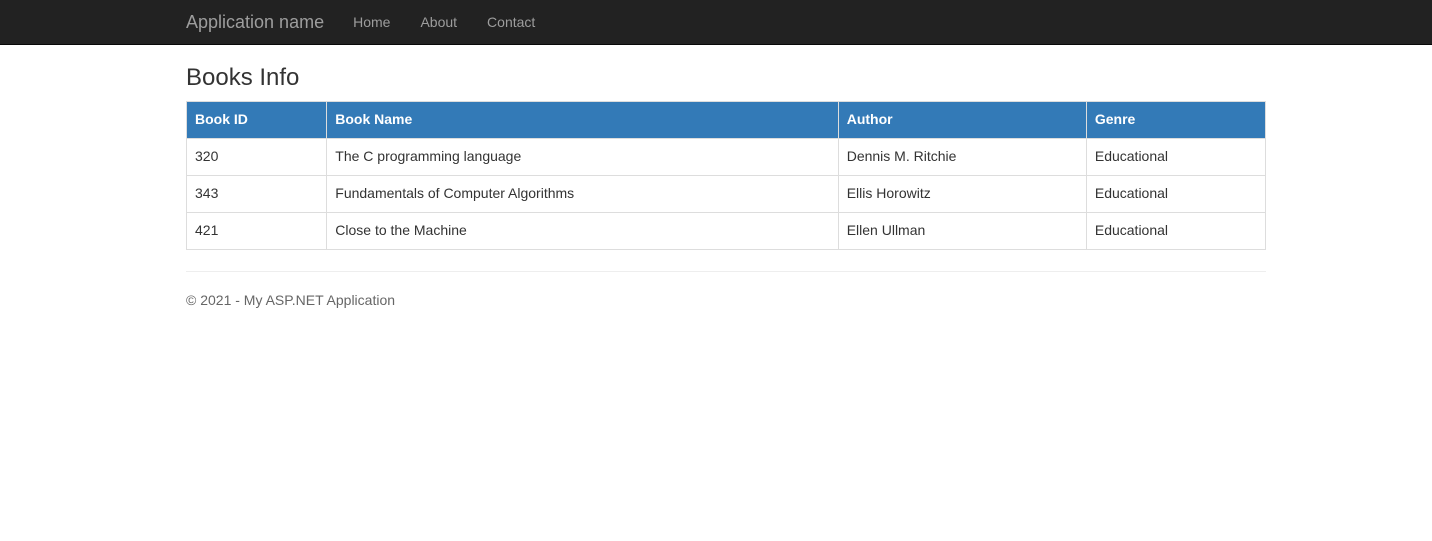 The image size is (1432, 541). Describe the element at coordinates (962, 157) in the screenshot. I see `table-cell: Dennis M. Ritchie` at that location.